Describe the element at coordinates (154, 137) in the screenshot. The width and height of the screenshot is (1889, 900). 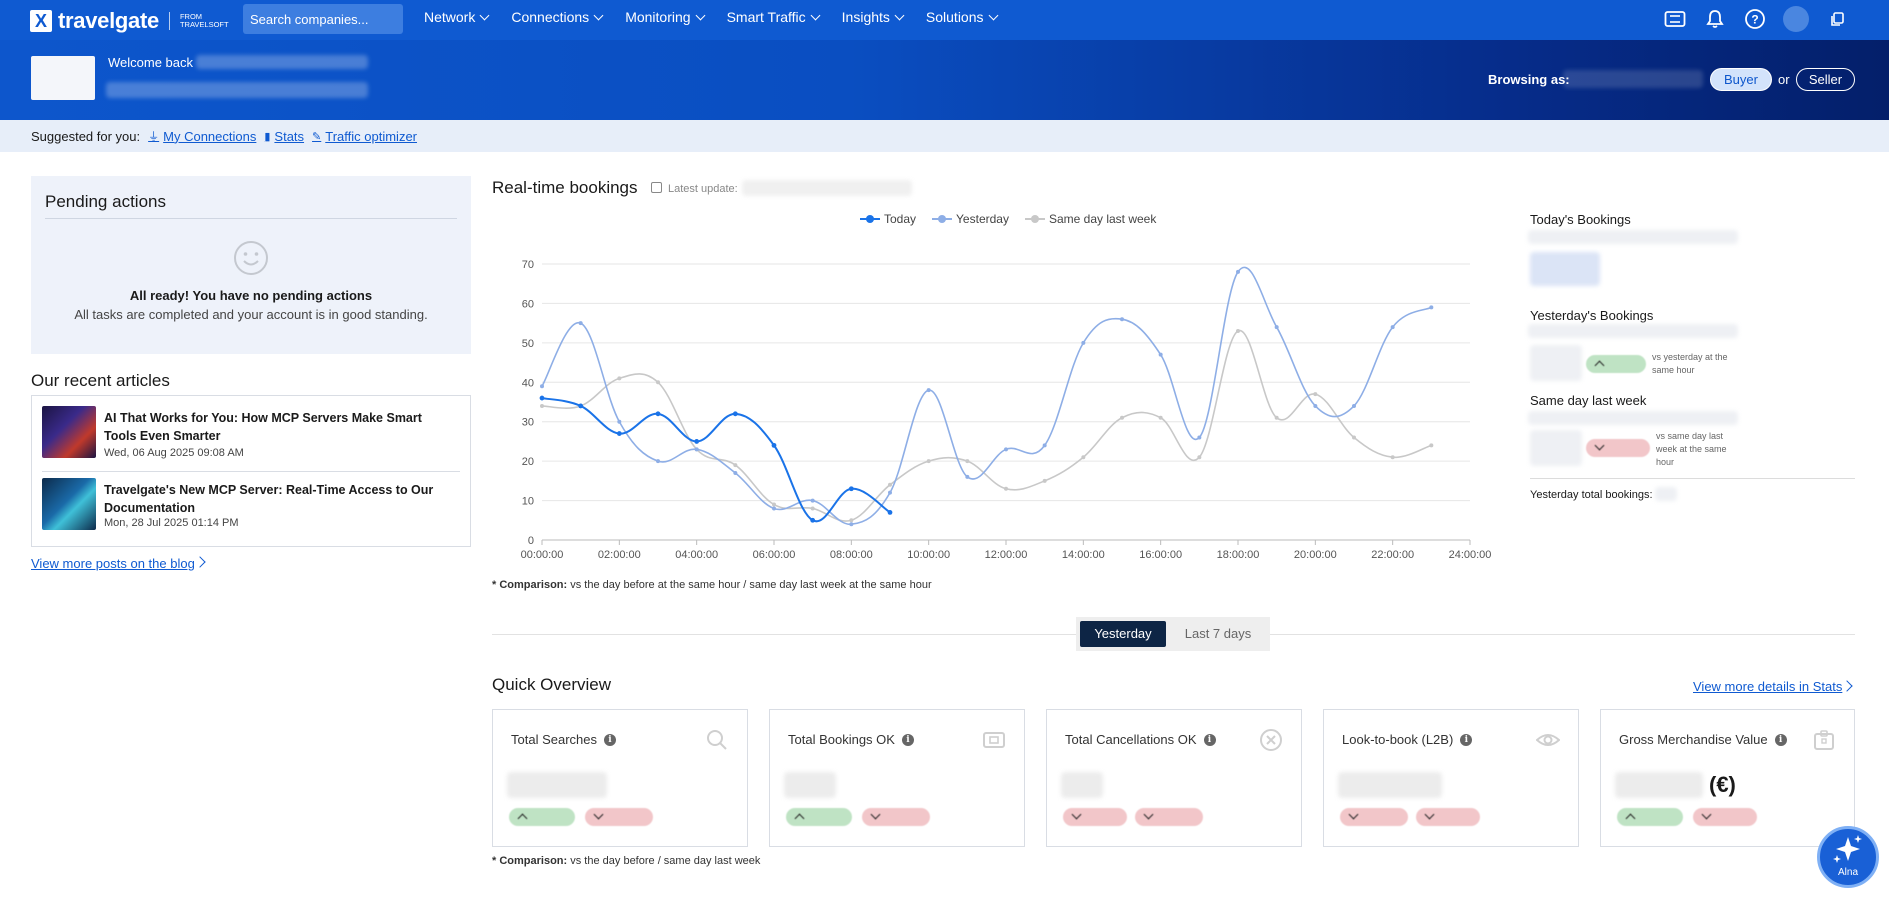
I see `plug-icon: ⏚` at that location.